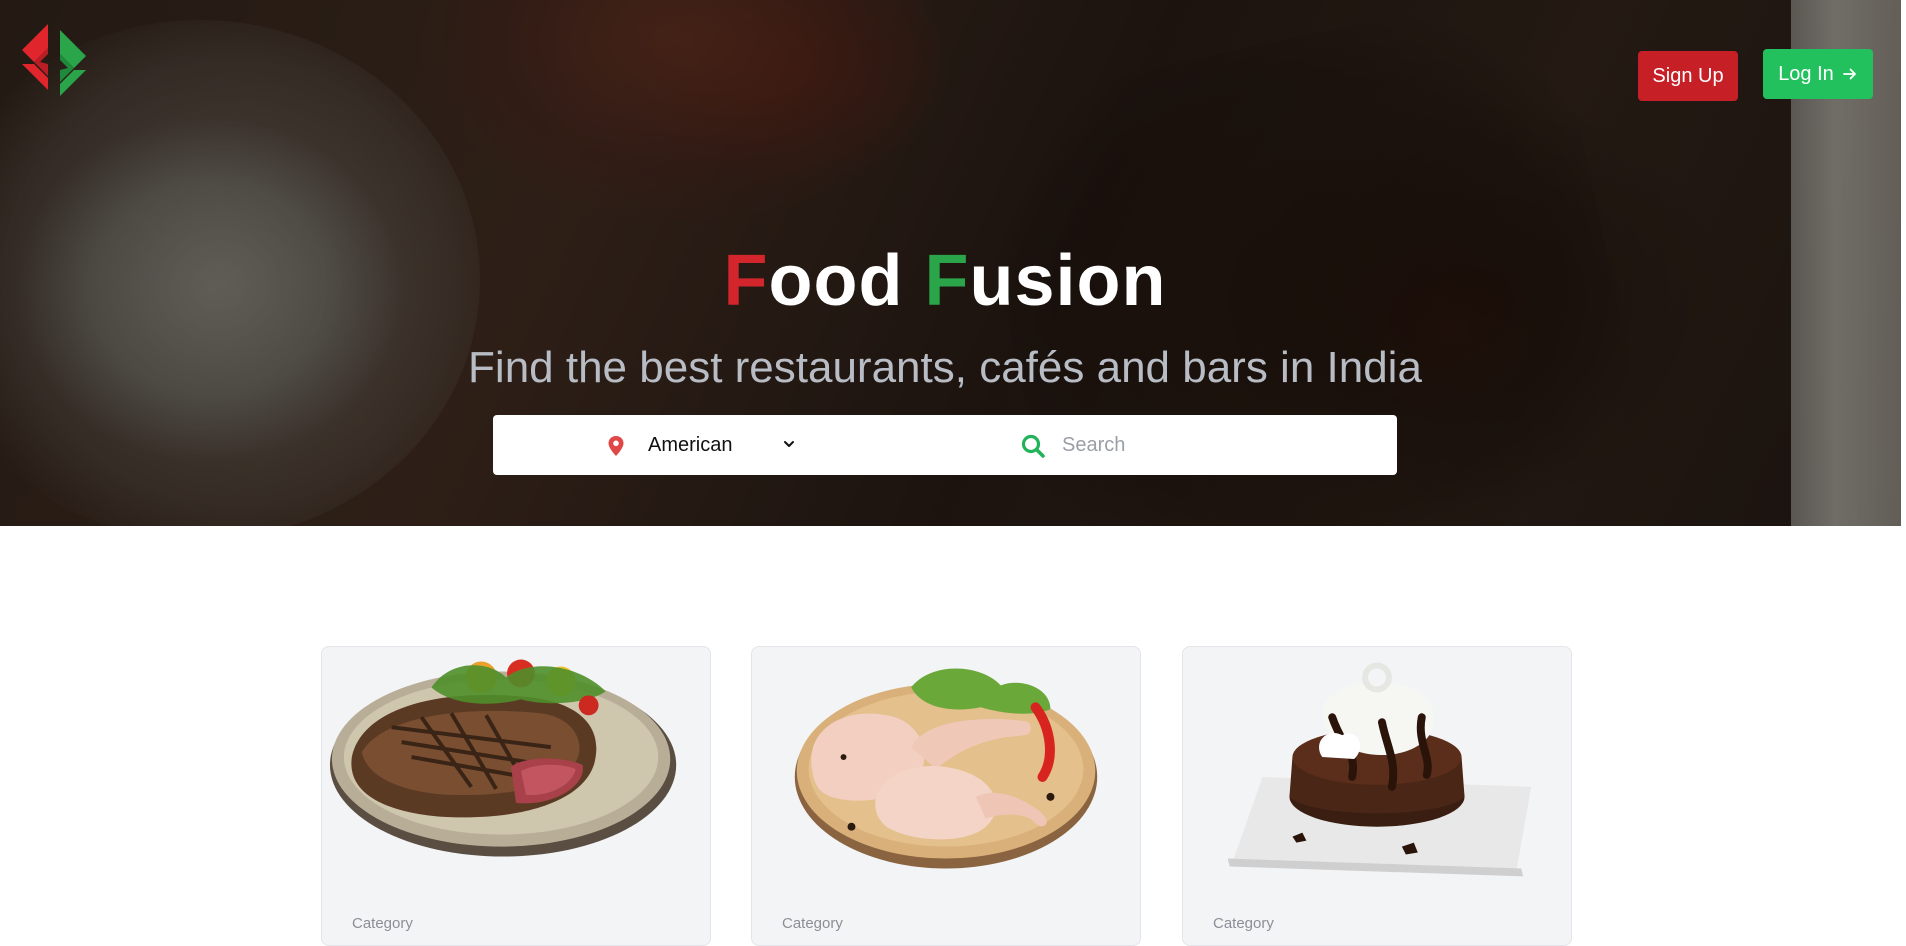  Describe the element at coordinates (503, 758) in the screenshot. I see `steak-plate-image` at that location.